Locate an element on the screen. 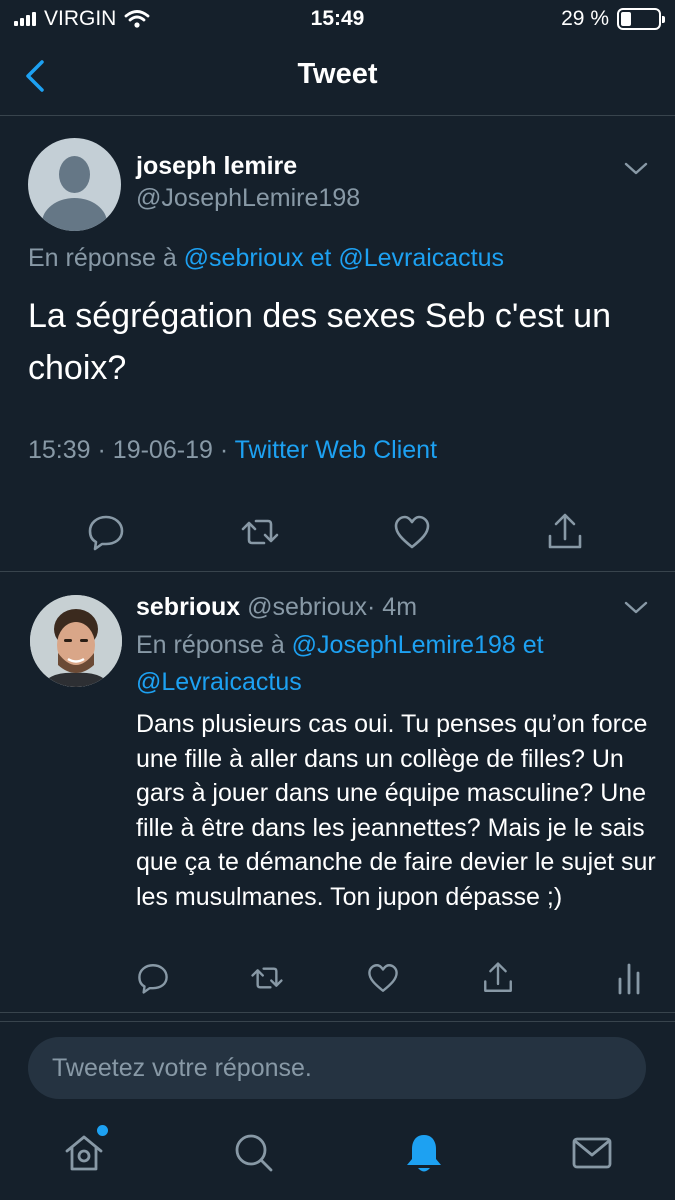  tweet-actions is located at coordinates (337, 532).